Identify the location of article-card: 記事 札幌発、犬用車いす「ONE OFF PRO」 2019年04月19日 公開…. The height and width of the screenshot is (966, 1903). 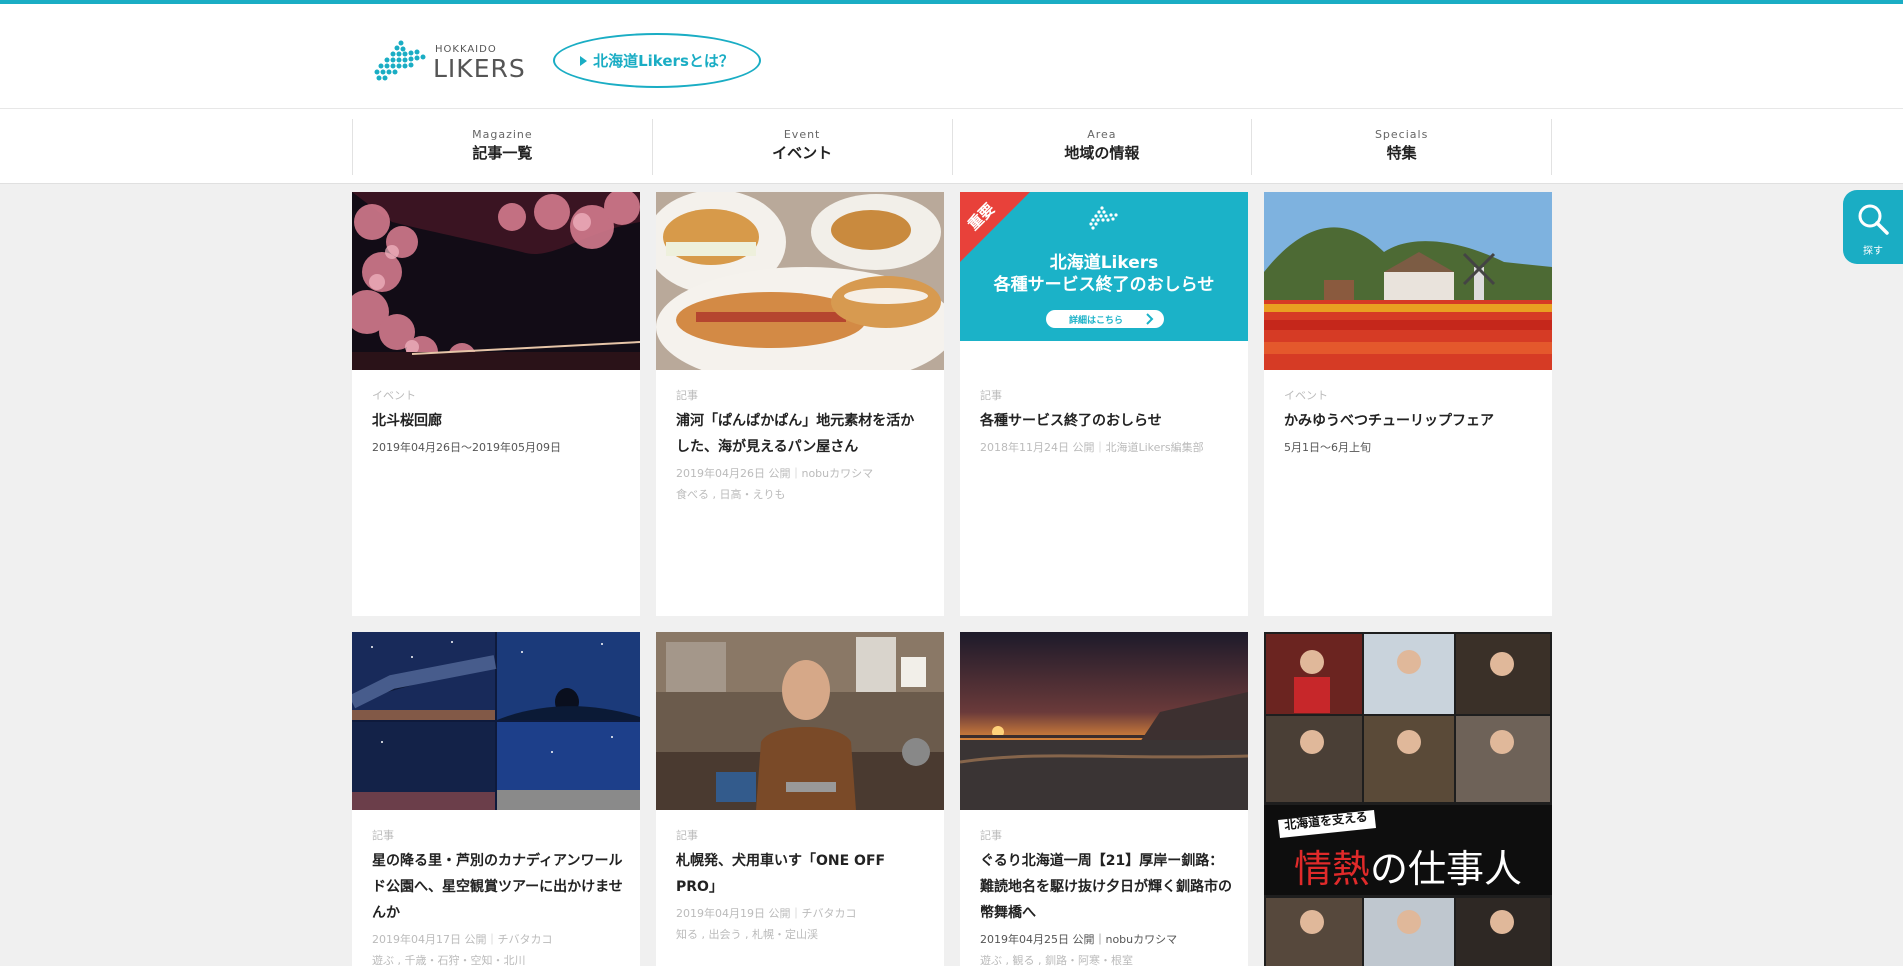
(800, 799).